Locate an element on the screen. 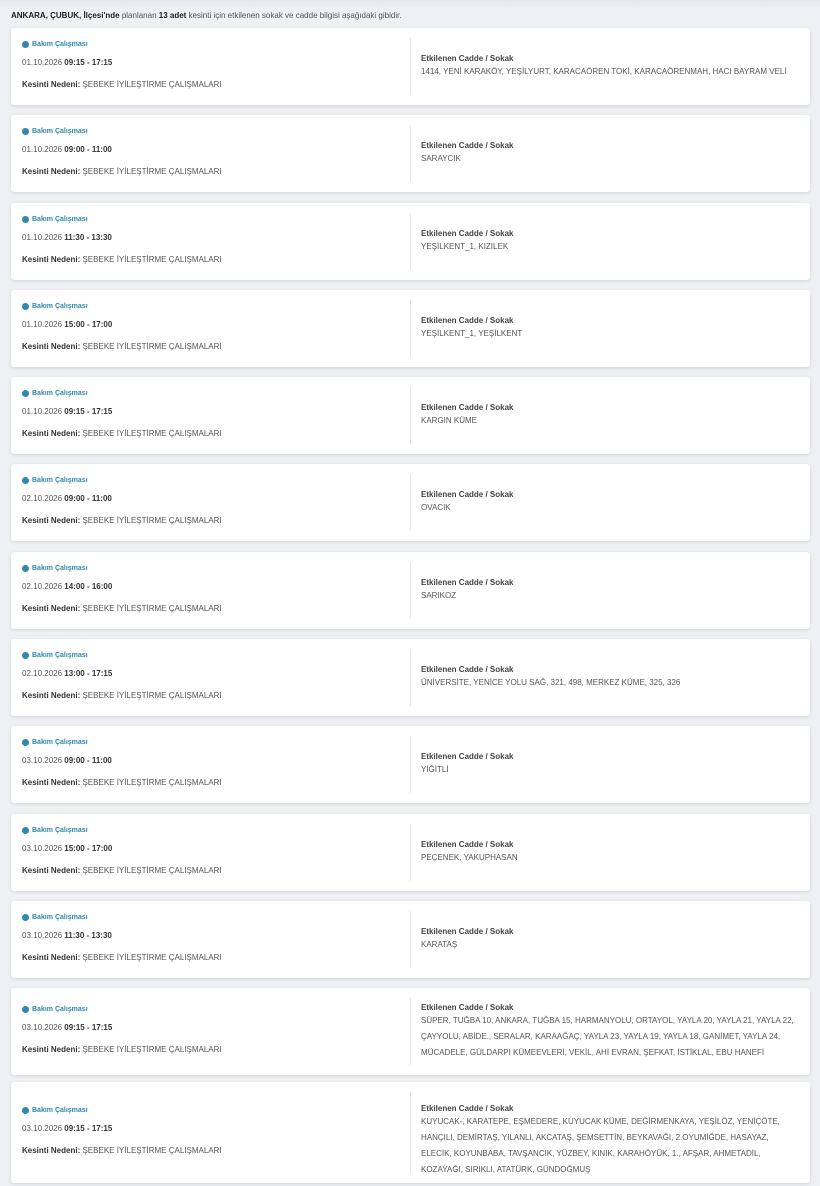 This screenshot has height=1186, width=820. intro-count: 13 adet is located at coordinates (172, 15).